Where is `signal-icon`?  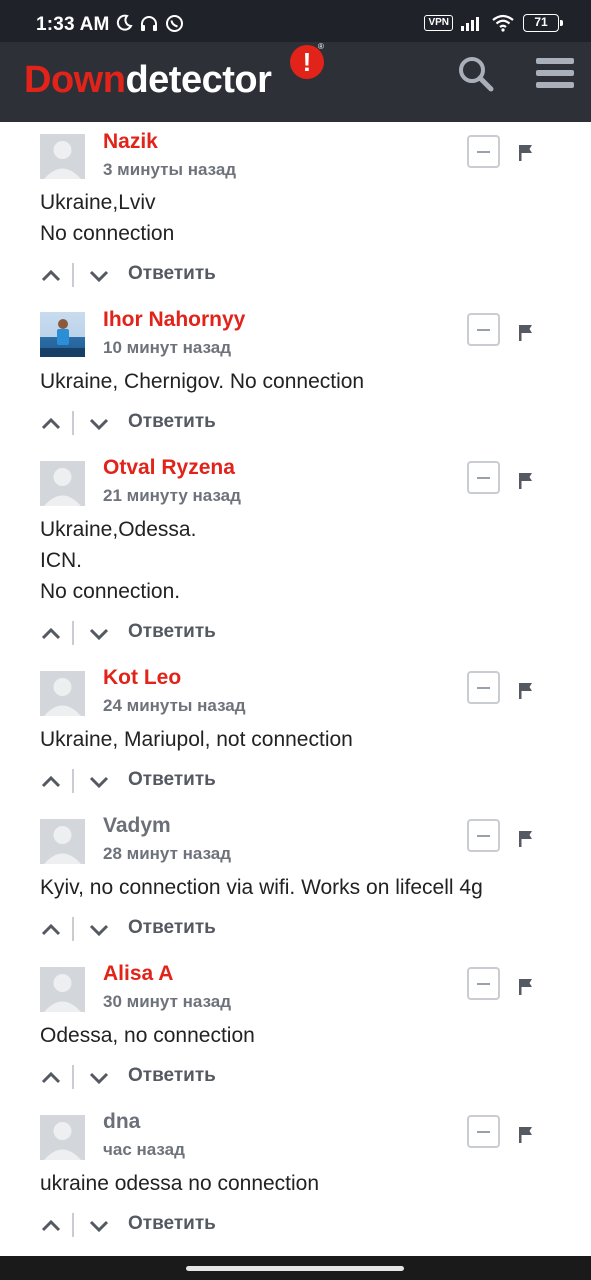
signal-icon is located at coordinates (470, 24).